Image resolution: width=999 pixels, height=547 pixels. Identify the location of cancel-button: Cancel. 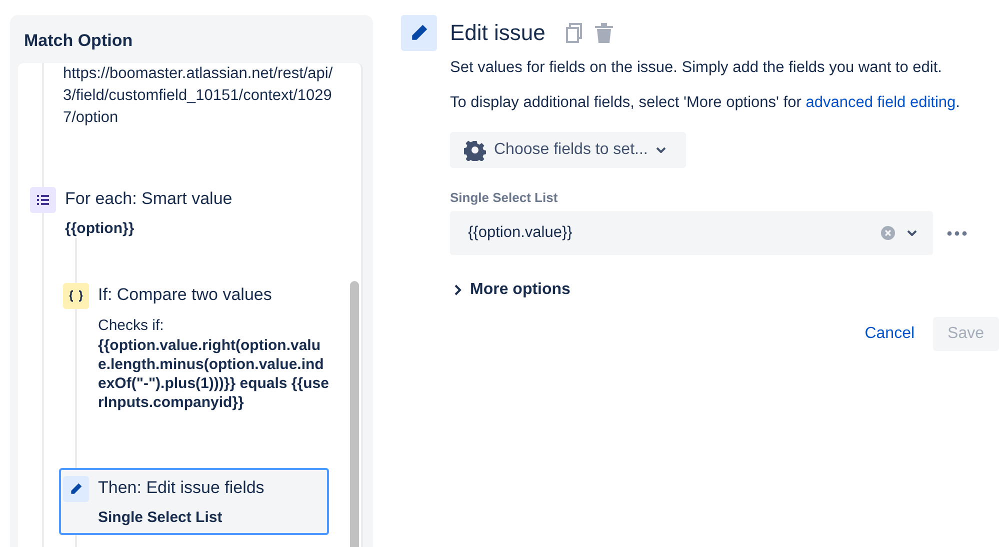
(889, 334).